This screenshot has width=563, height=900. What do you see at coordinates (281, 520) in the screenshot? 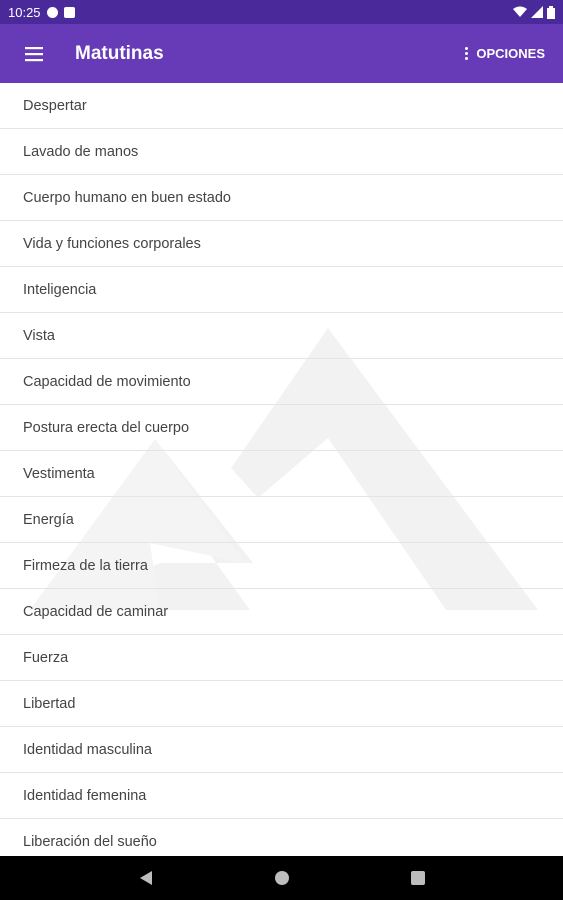
I see `list-item: Energía` at bounding box center [281, 520].